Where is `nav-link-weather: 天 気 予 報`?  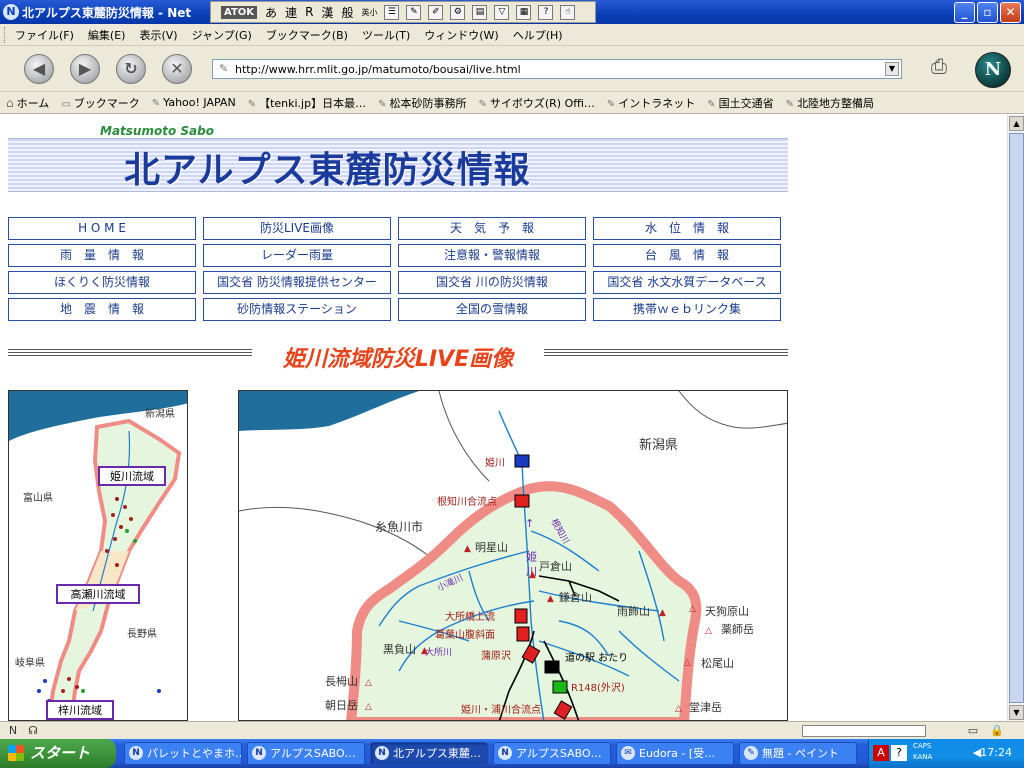
nav-link-weather: 天 気 予 報 is located at coordinates (492, 228).